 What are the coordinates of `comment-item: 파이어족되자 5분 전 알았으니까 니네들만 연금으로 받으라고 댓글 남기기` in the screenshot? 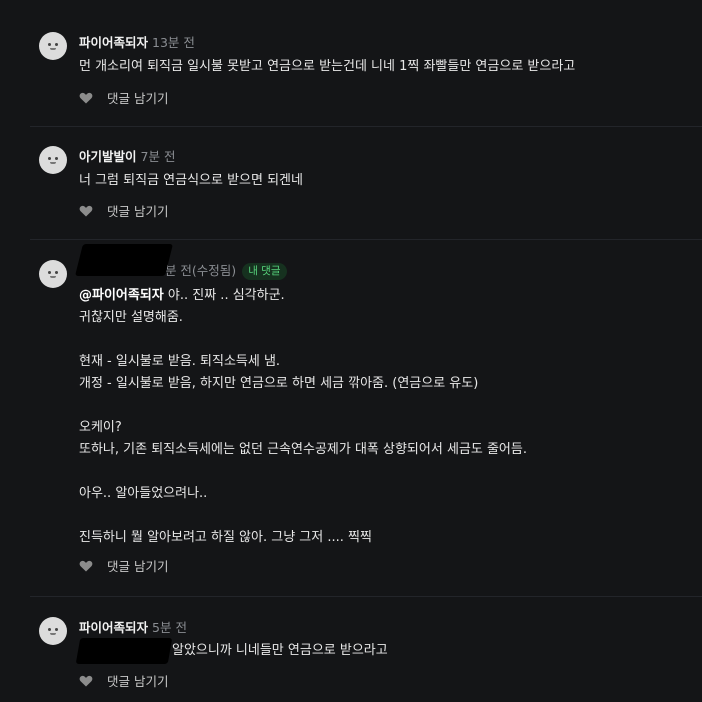 It's located at (351, 659).